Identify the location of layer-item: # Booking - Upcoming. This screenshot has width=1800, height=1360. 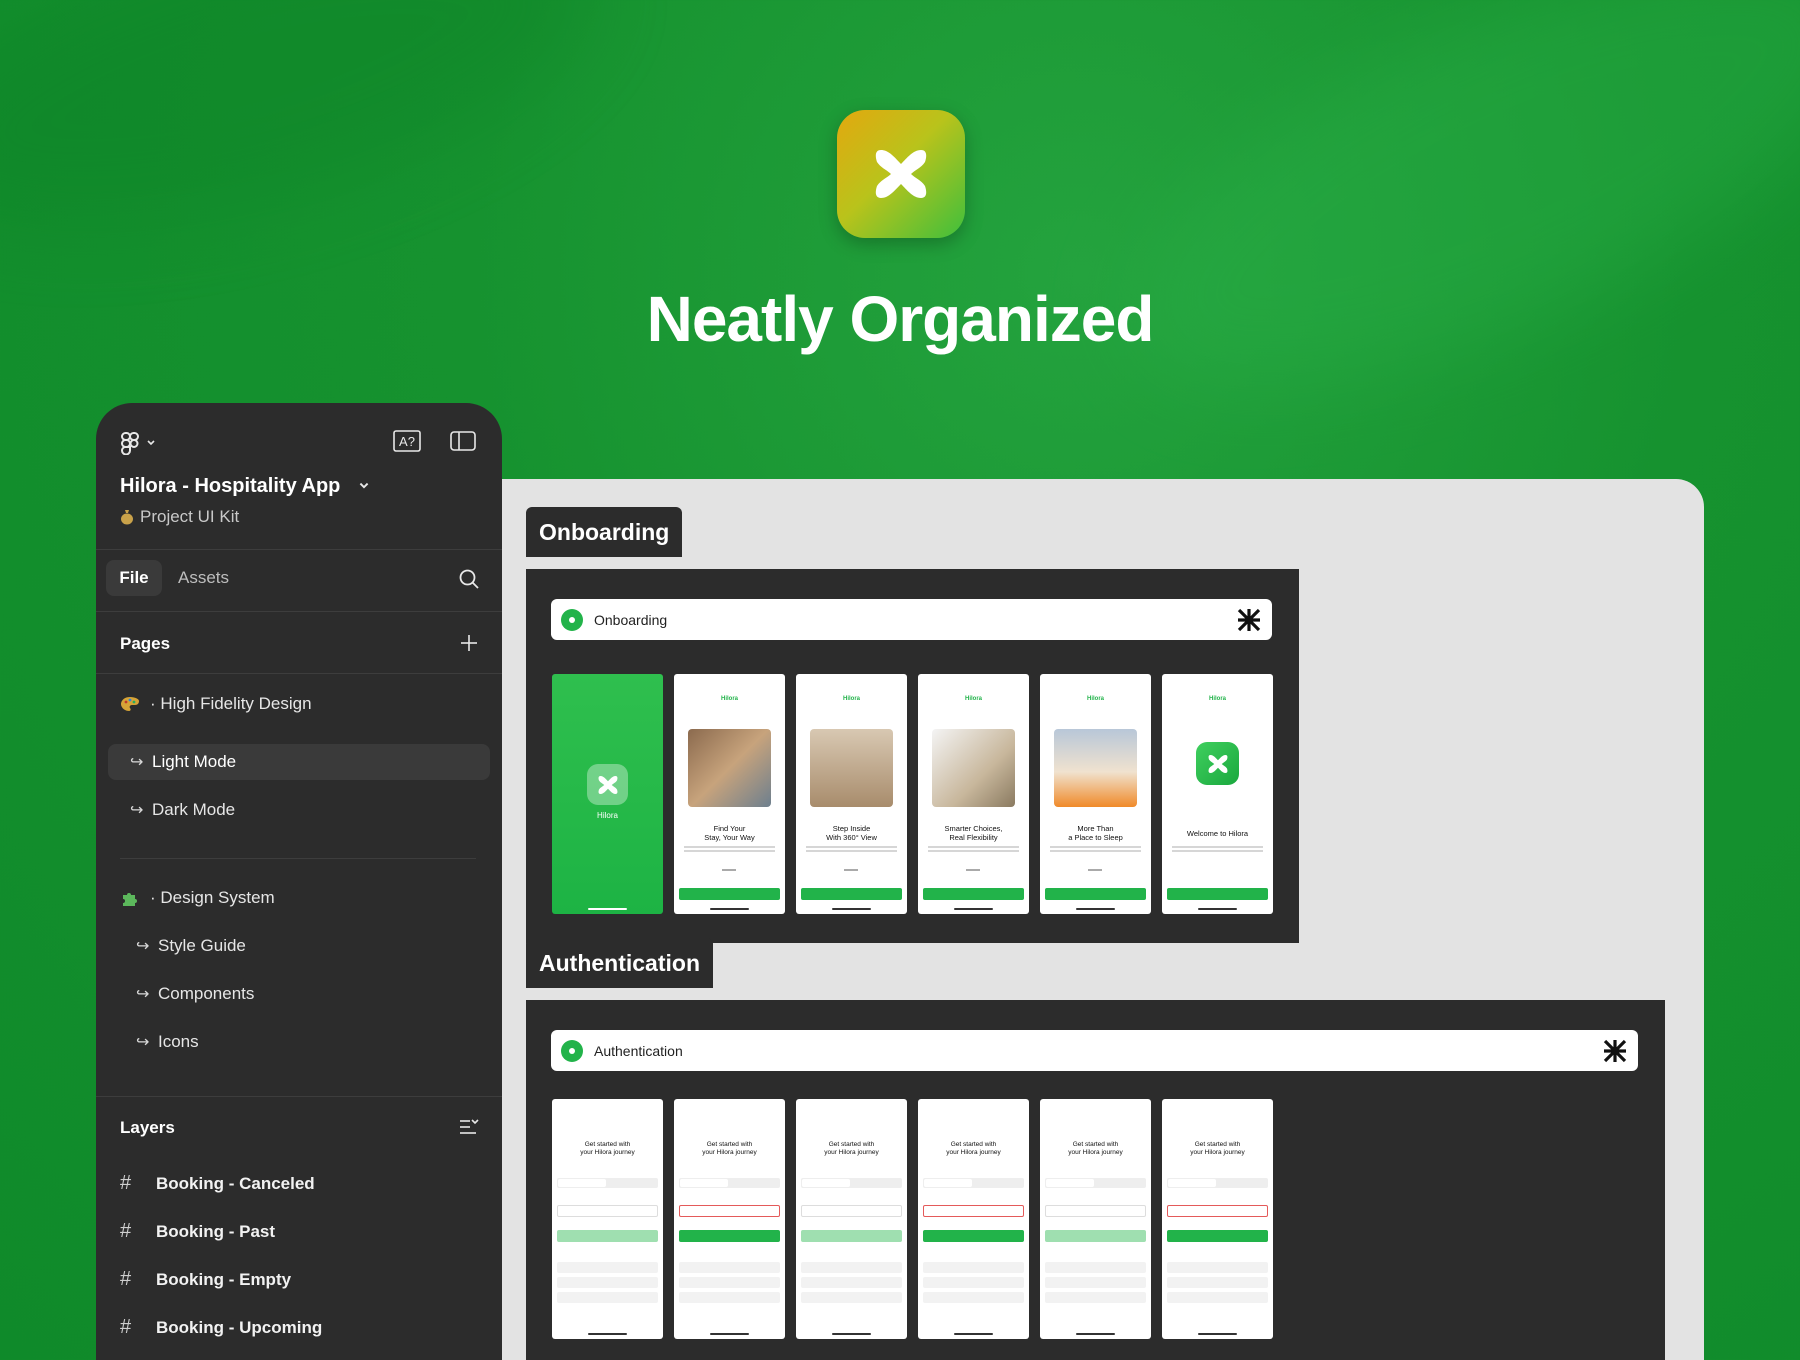
(221, 1327).